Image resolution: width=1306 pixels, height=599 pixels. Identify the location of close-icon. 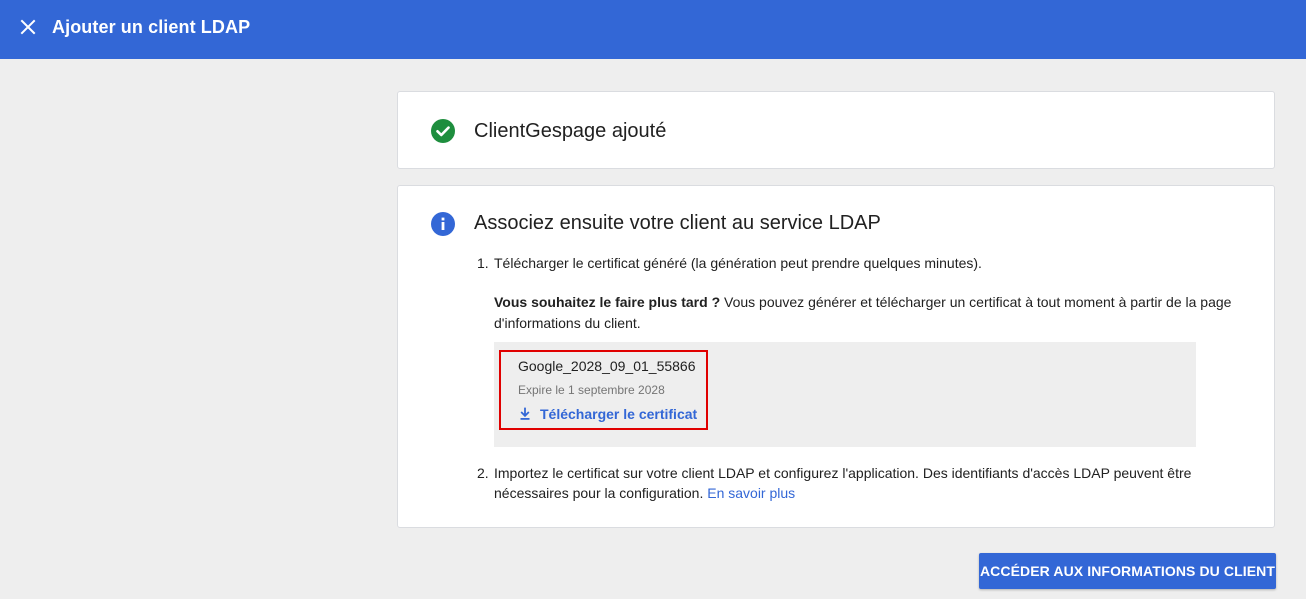
(28, 27).